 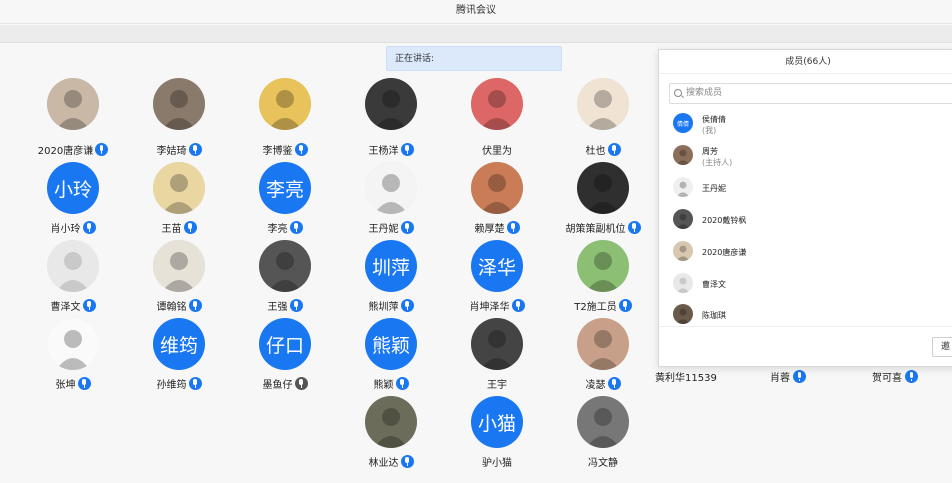 What do you see at coordinates (603, 201) in the screenshot?
I see `participant-tile: 胡策策副机位` at bounding box center [603, 201].